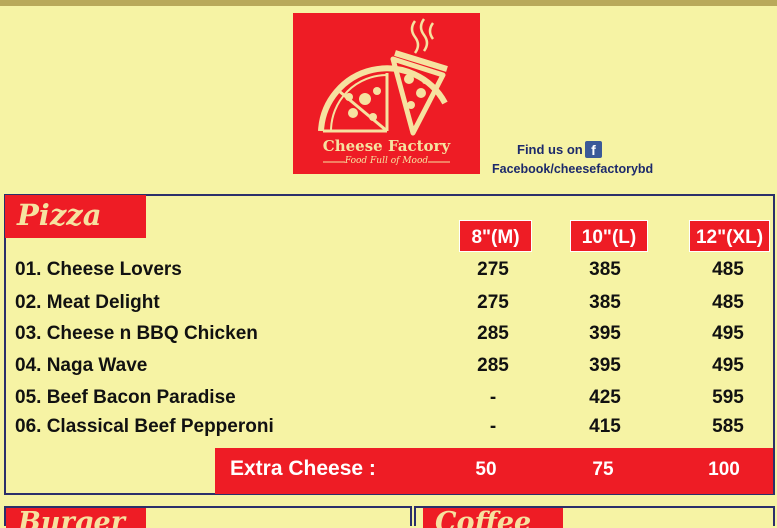 The image size is (777, 528). I want to click on facebook-icon: f, so click(593, 149).